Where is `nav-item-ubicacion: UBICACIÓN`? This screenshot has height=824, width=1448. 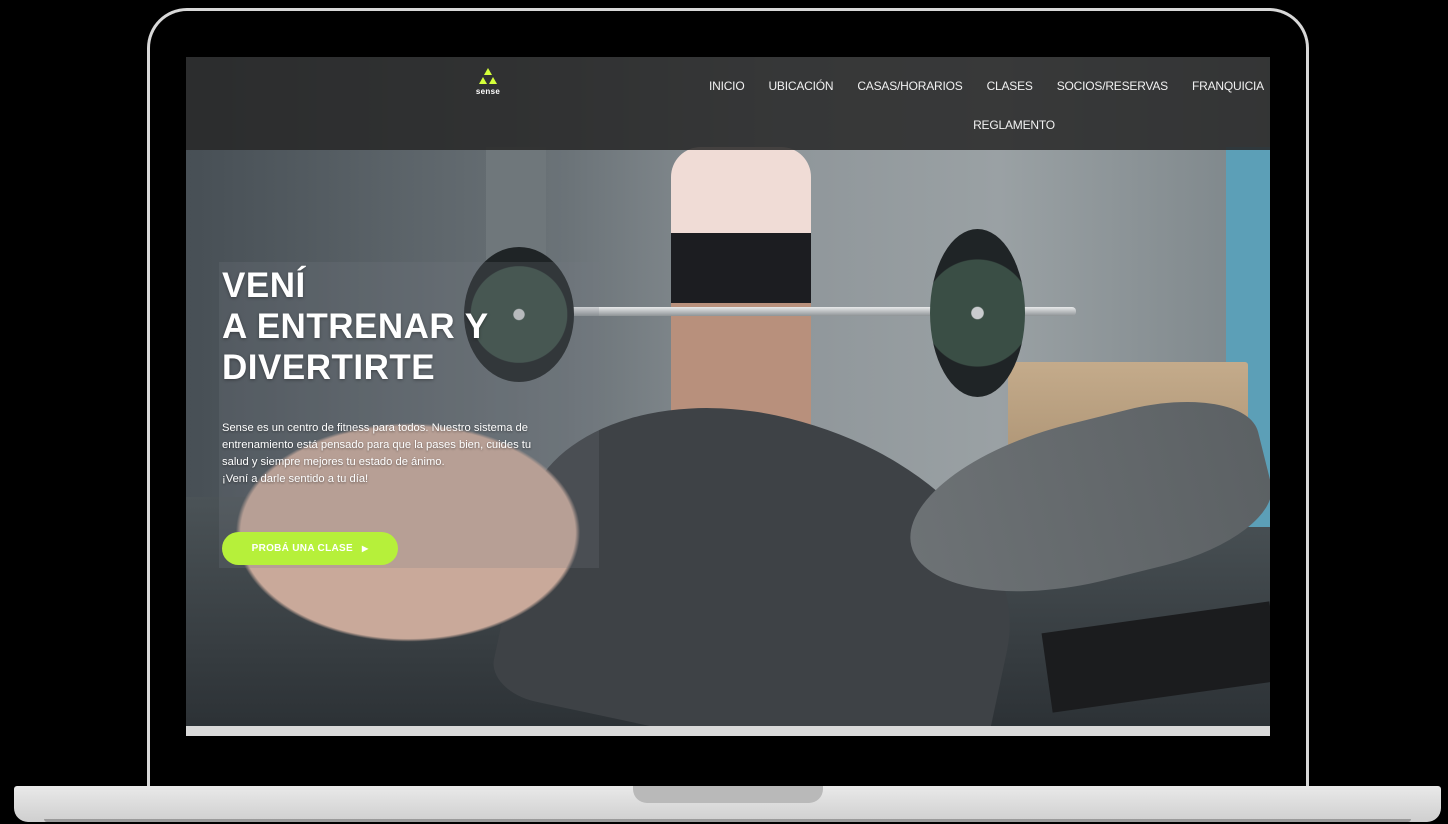 nav-item-ubicacion: UBICACIÓN is located at coordinates (800, 86).